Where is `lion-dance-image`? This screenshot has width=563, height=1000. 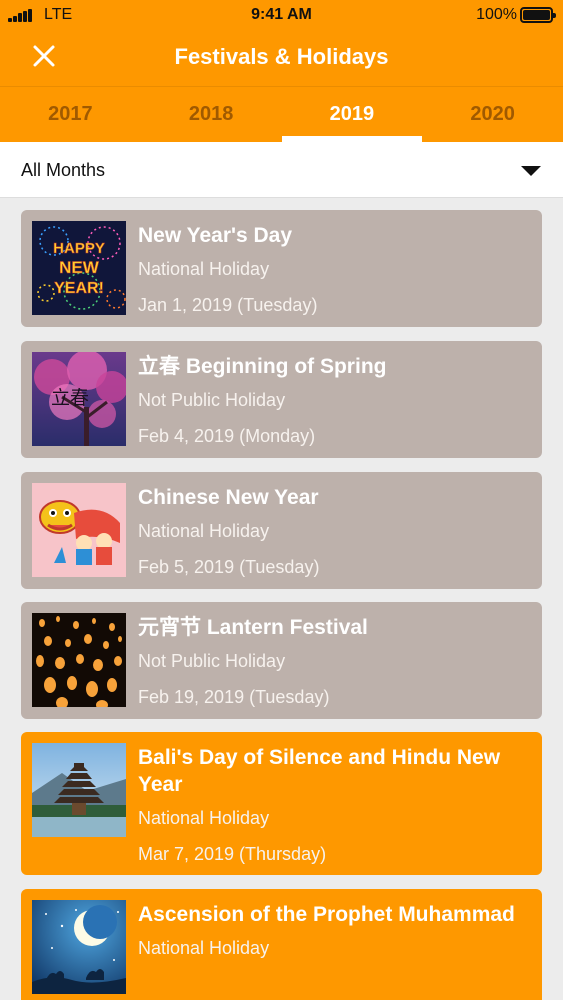 lion-dance-image is located at coordinates (79, 530).